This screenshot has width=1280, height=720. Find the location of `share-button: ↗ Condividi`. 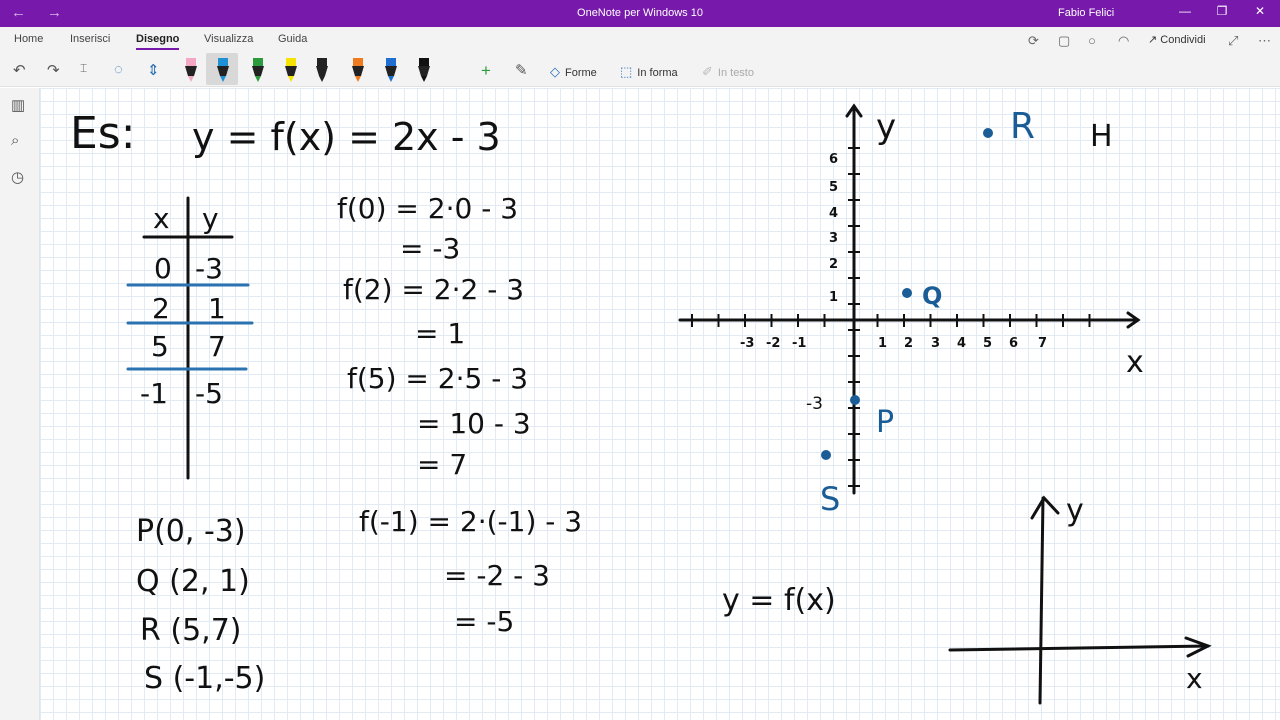

share-button: ↗ Condividi is located at coordinates (1177, 39).